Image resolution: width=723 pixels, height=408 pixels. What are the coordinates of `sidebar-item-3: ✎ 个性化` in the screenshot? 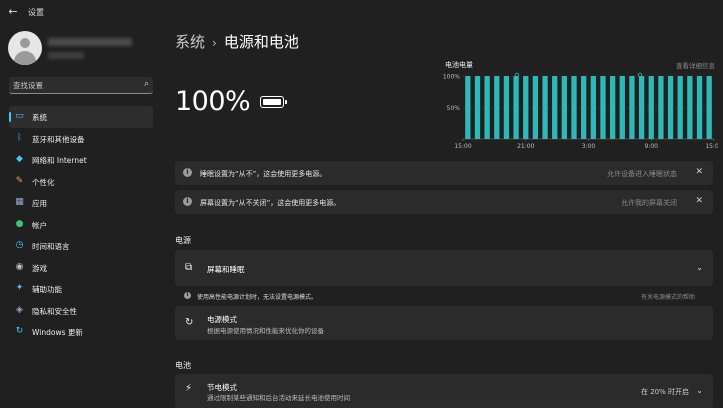 It's located at (81, 182).